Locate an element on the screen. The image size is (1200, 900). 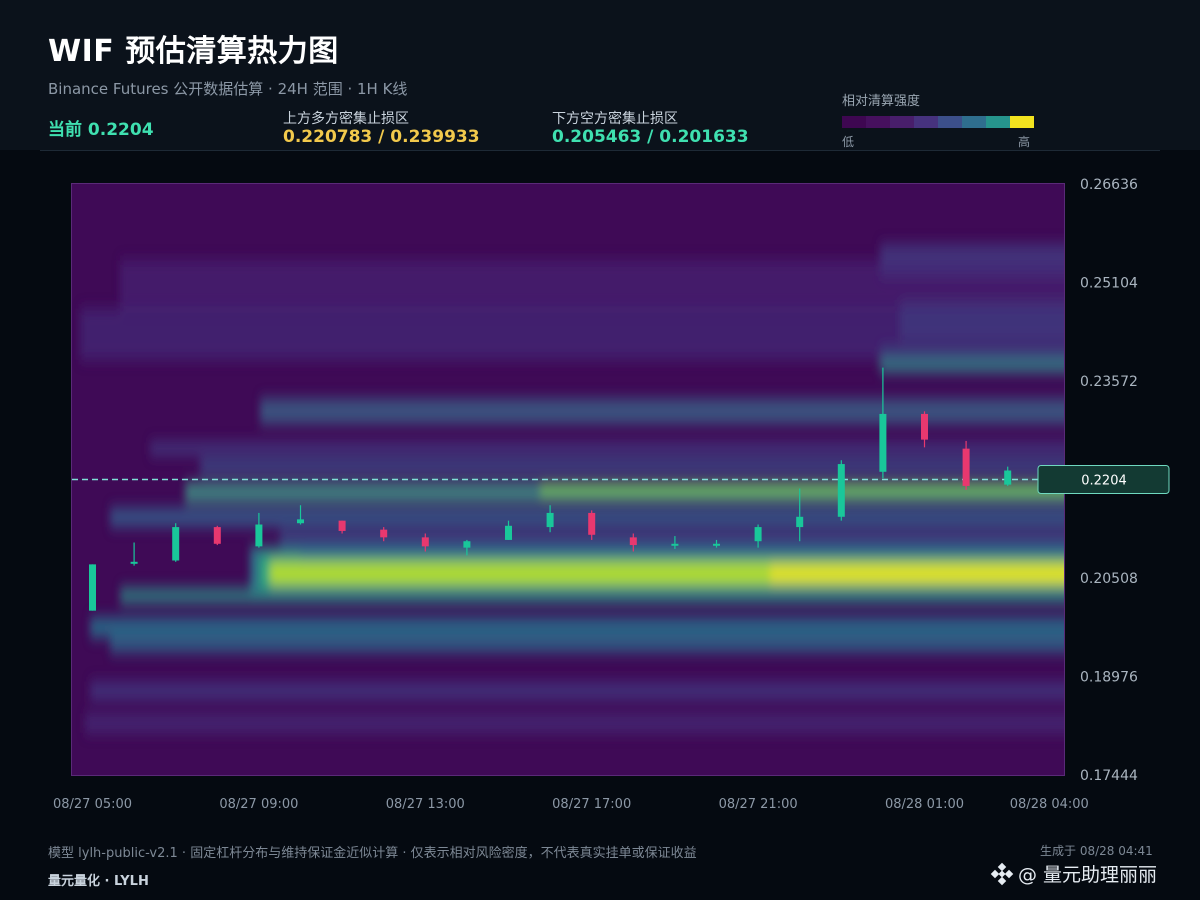
y-tick-label: 0.20508 is located at coordinates (1109, 579).